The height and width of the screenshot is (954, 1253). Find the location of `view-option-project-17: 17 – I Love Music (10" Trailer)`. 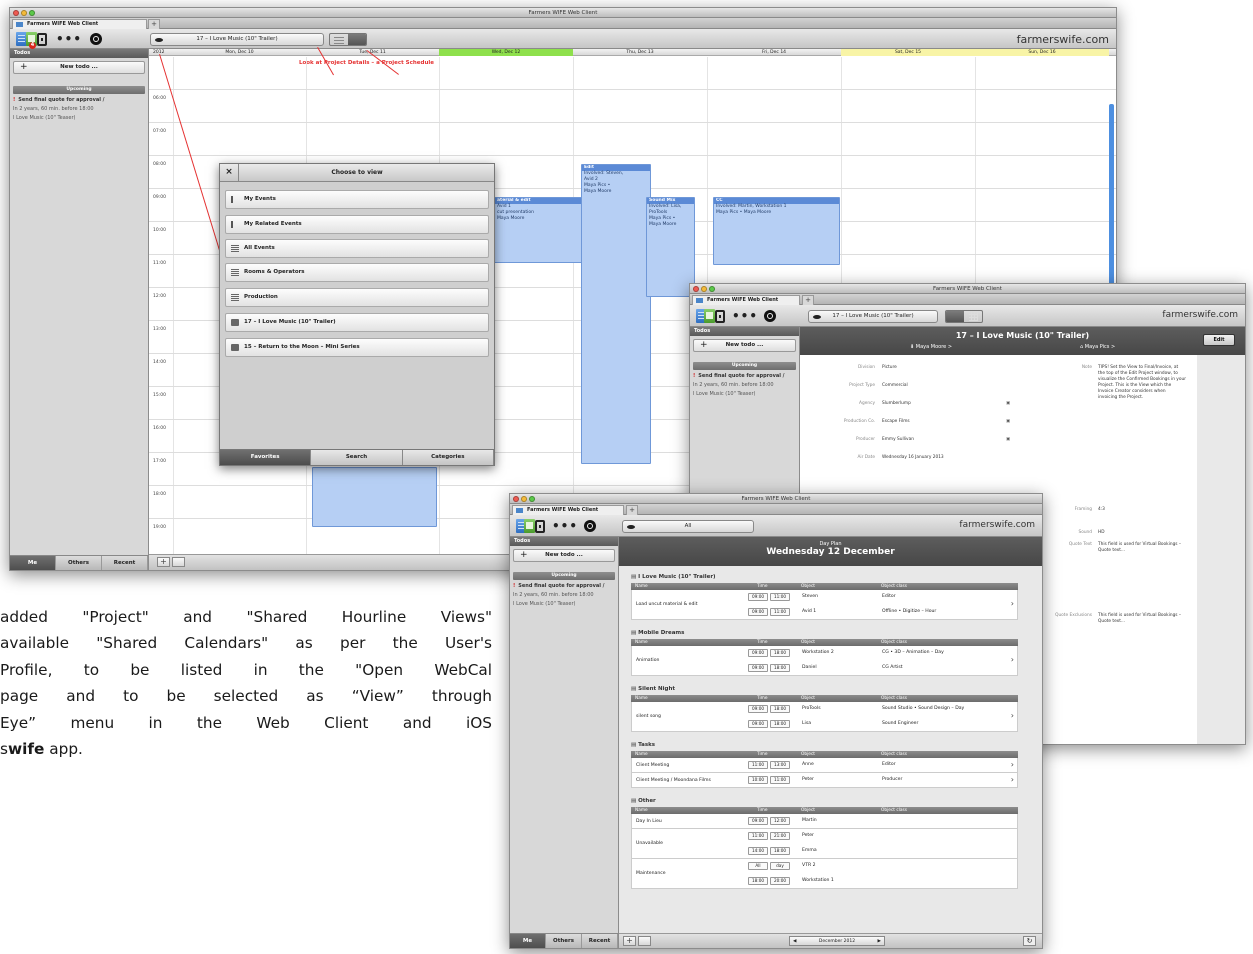

view-option-project-17: 17 – I Love Music (10" Trailer) is located at coordinates (357, 322).